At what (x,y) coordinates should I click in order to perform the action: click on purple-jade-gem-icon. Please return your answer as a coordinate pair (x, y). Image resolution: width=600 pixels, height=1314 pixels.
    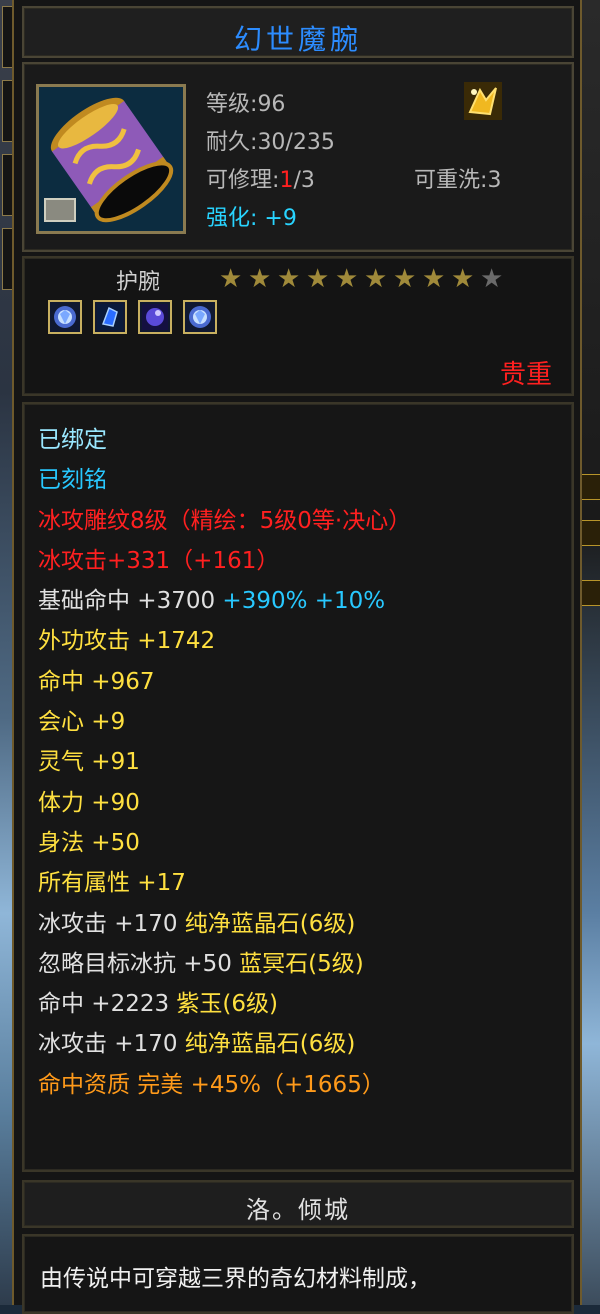
    Looking at the image, I should click on (155, 317).